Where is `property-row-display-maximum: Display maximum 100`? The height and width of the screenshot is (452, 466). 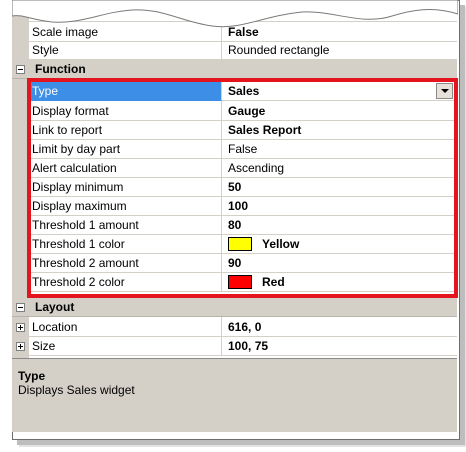 property-row-display-maximum: Display maximum 100 is located at coordinates (234, 206).